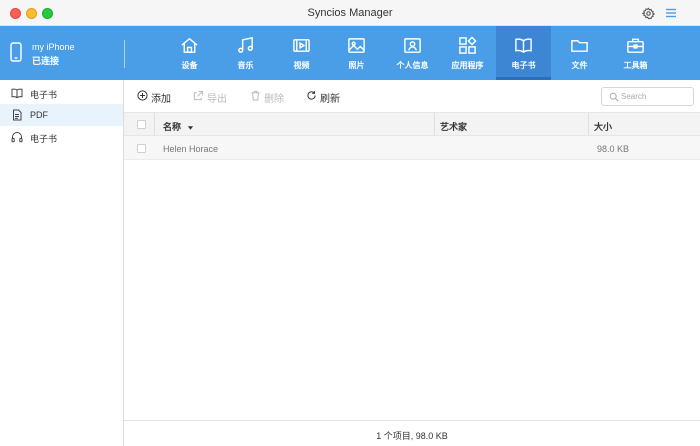 This screenshot has height=446, width=700. Describe the element at coordinates (141, 148) in the screenshot. I see `row-checkbox` at that location.